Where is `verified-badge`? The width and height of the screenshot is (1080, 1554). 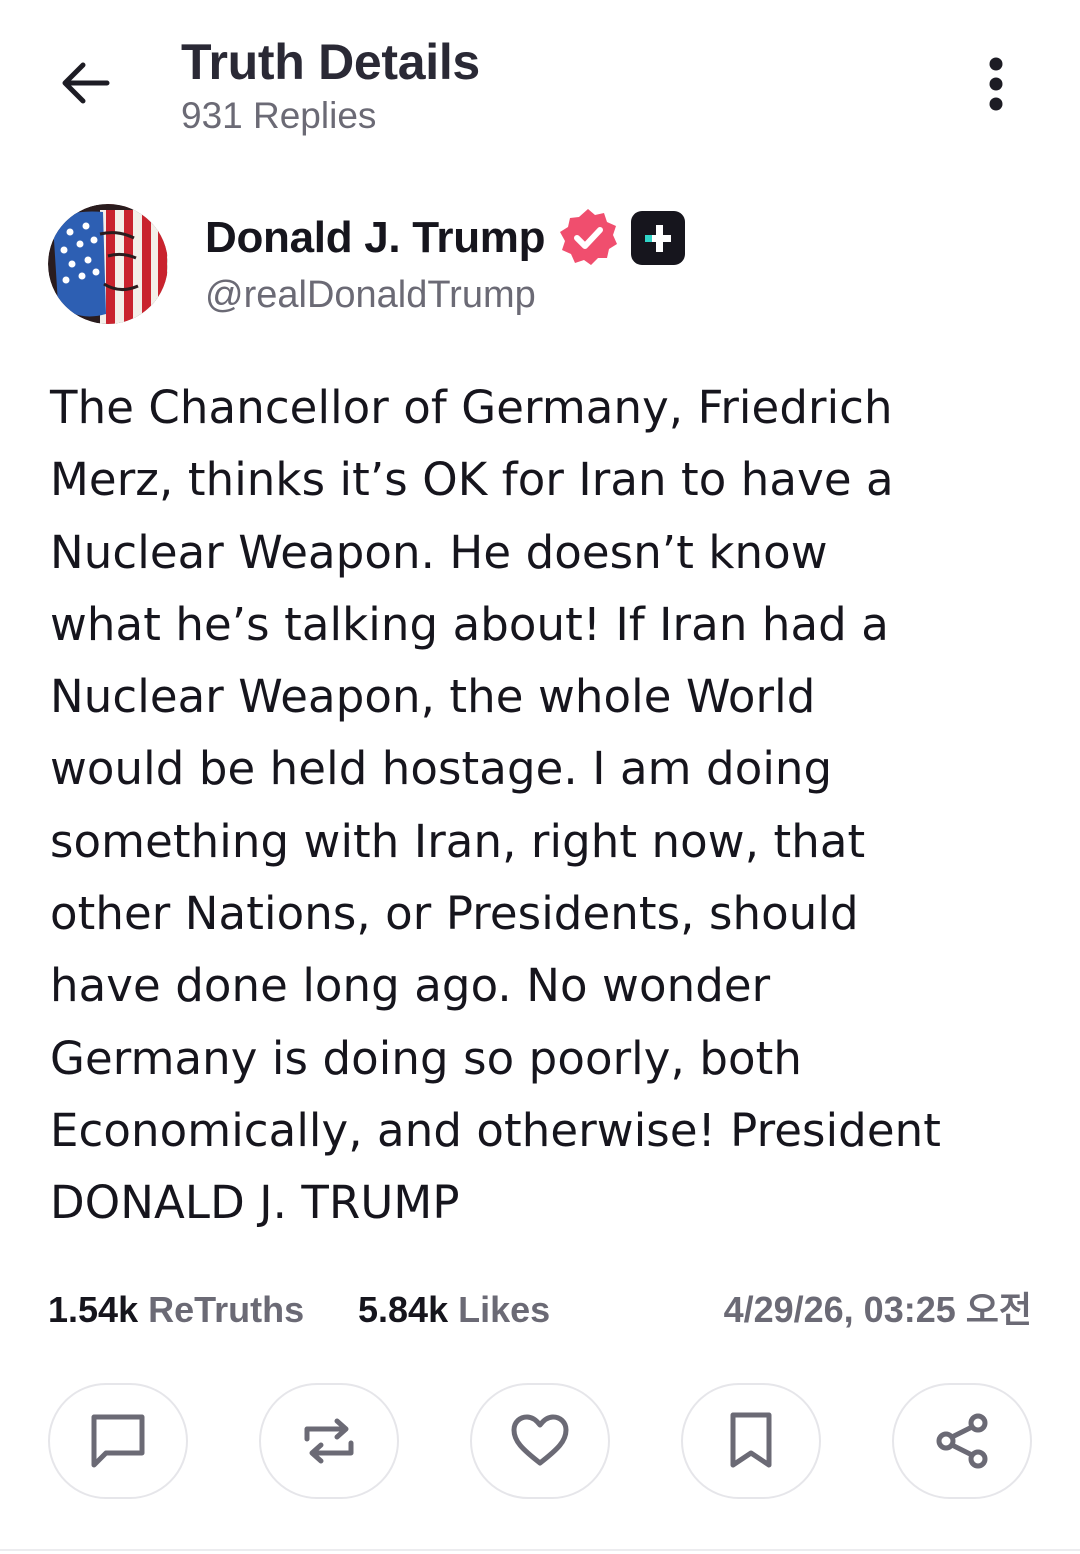 verified-badge is located at coordinates (588, 238).